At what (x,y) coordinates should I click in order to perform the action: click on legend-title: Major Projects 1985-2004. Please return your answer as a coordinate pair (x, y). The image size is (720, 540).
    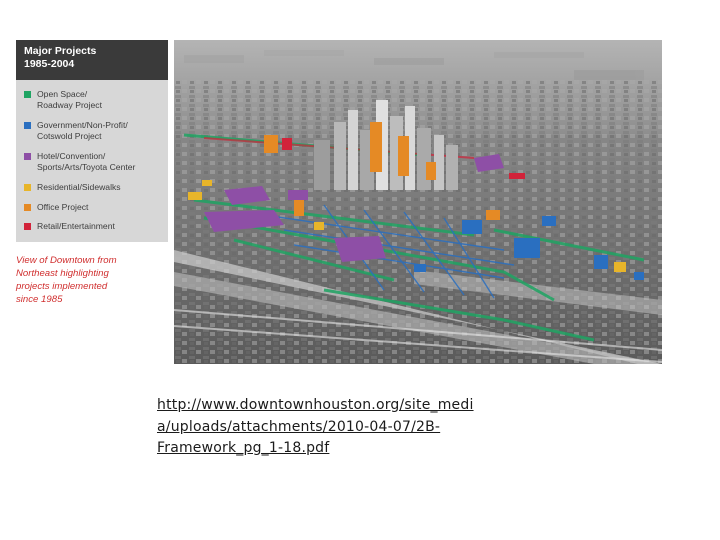
    Looking at the image, I should click on (60, 57).